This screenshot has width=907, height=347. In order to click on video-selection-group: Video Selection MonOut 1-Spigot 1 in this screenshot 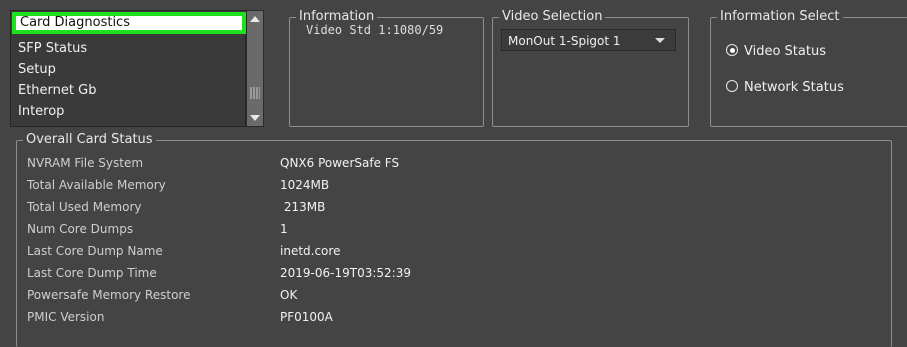, I will do `click(590, 68)`.